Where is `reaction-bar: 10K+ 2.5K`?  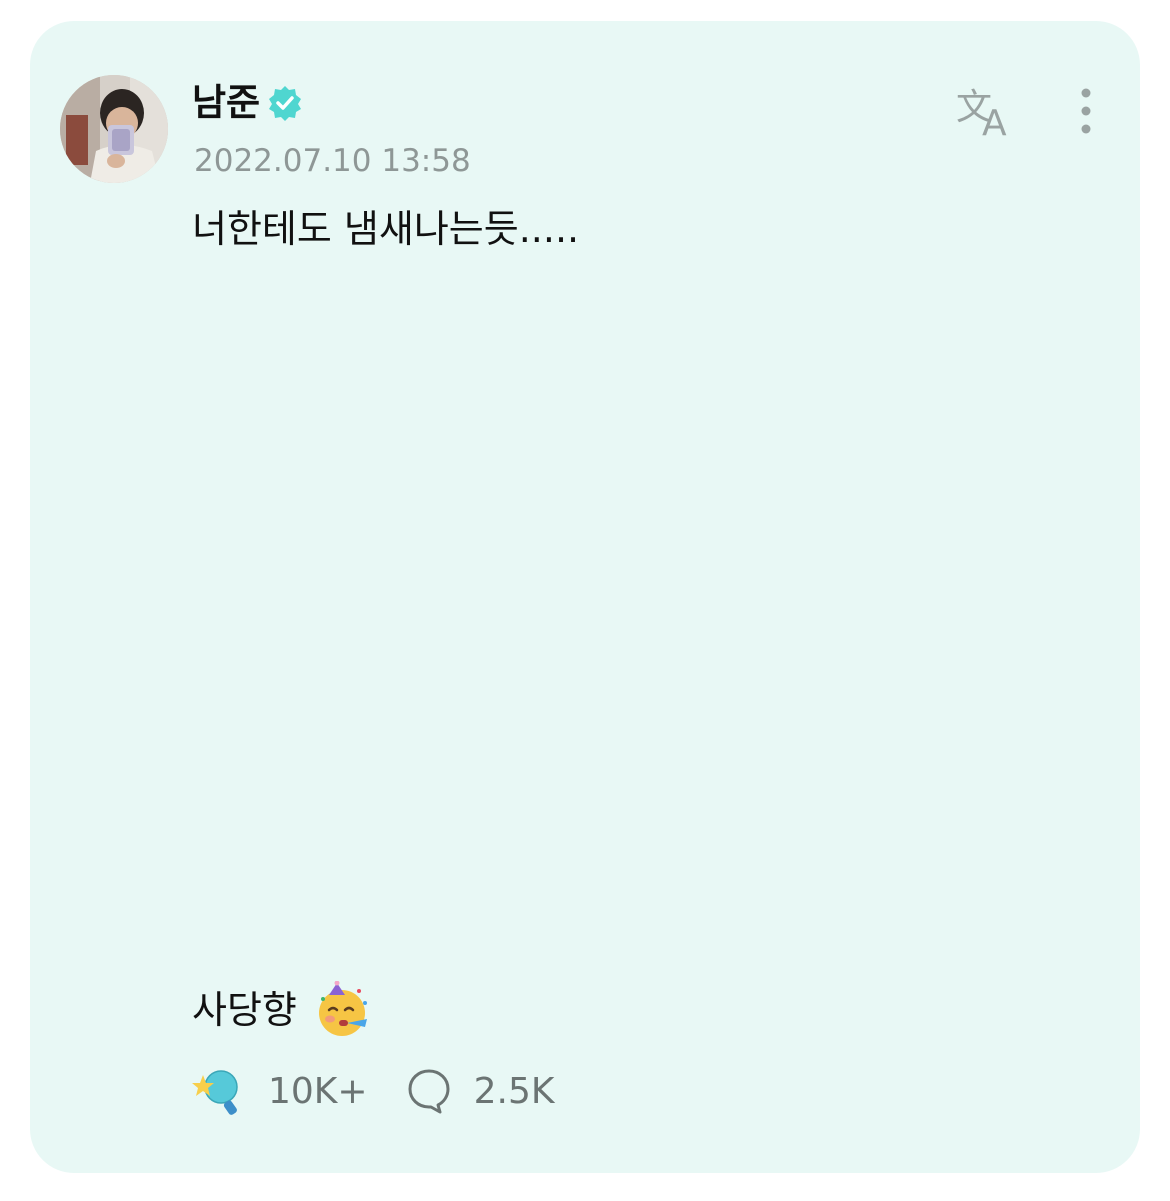 reaction-bar: 10K+ 2.5K is located at coordinates (373, 1091).